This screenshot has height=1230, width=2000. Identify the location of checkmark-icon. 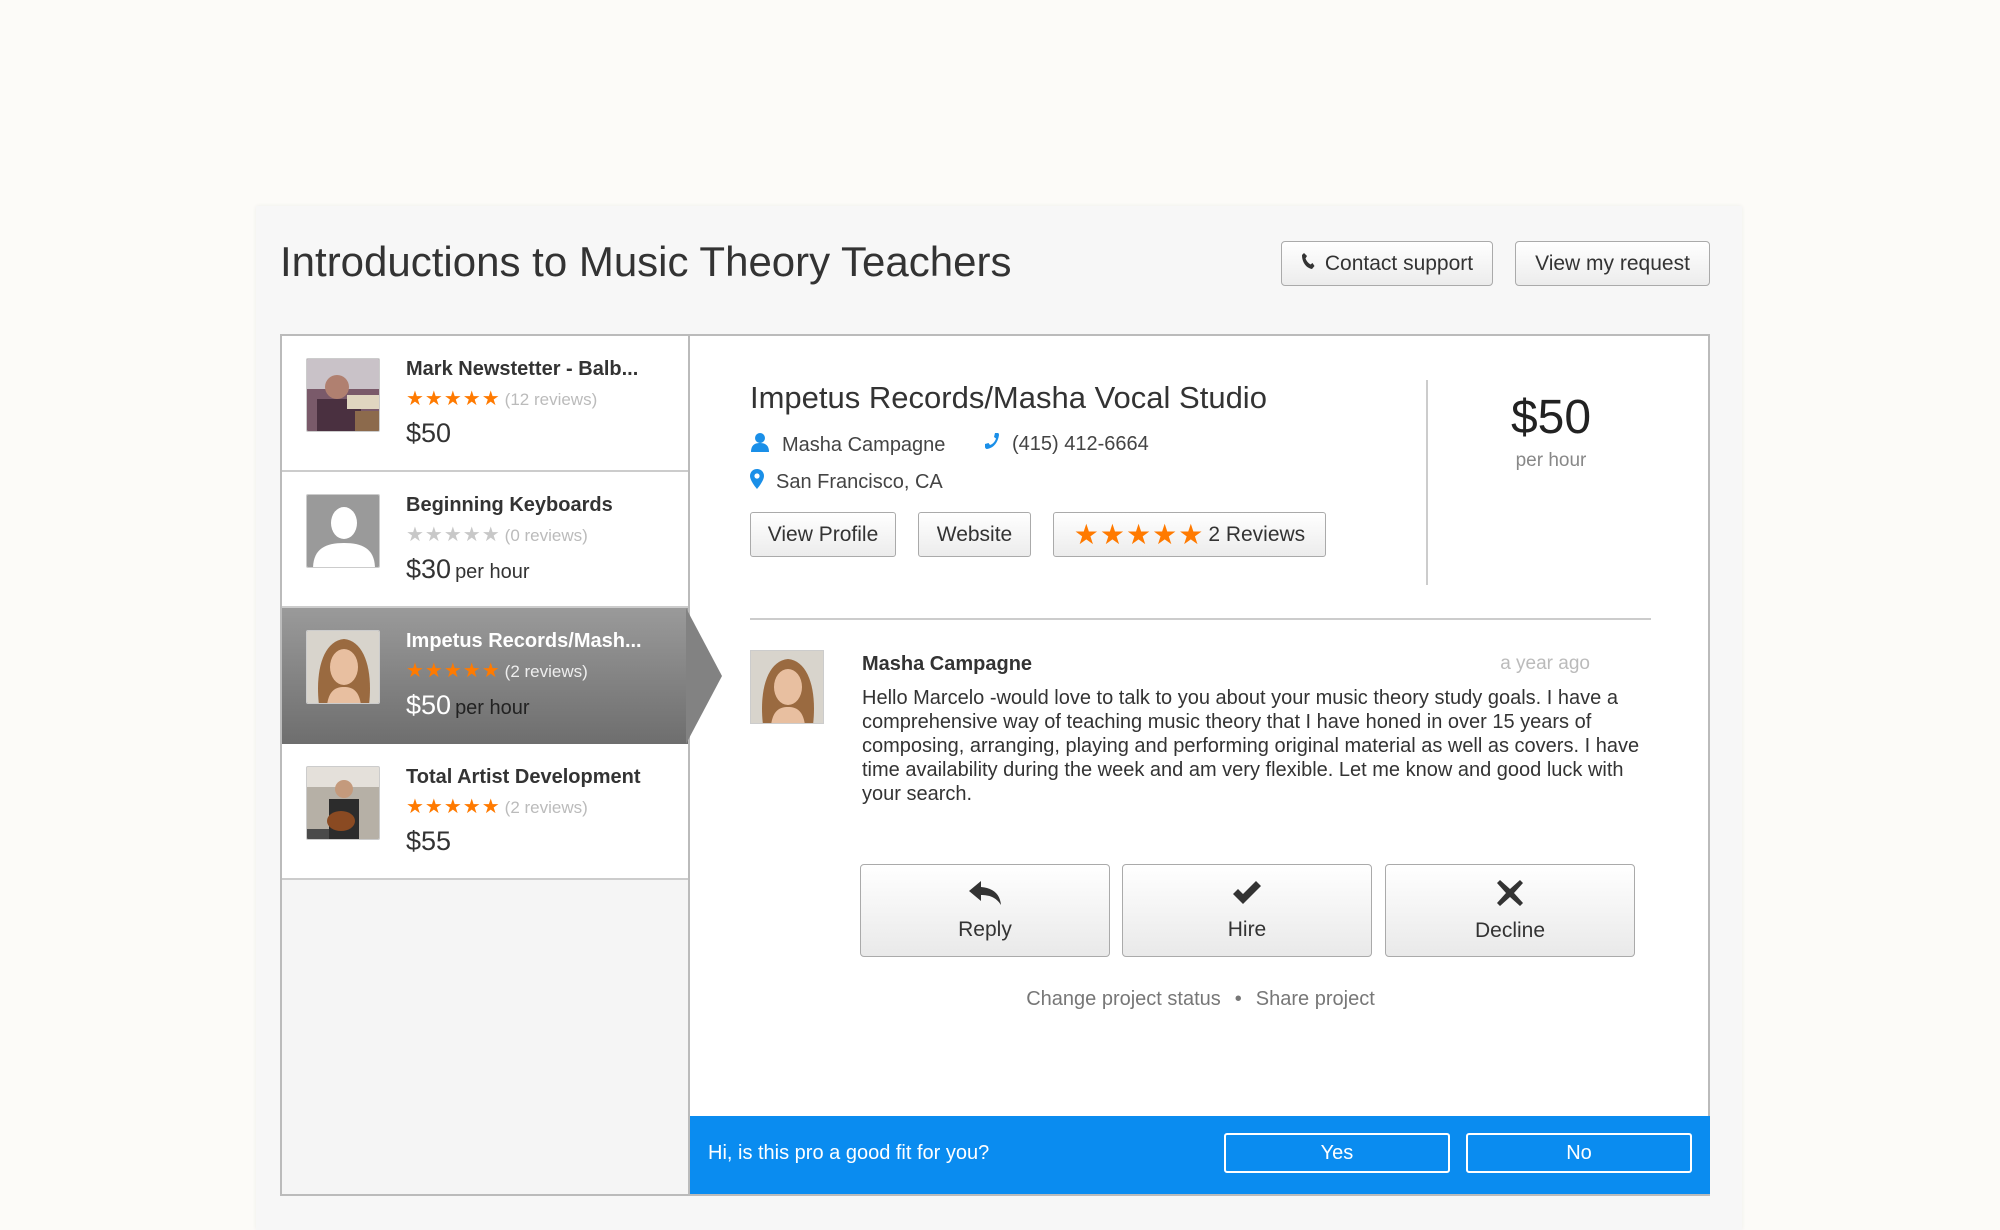
(1247, 896).